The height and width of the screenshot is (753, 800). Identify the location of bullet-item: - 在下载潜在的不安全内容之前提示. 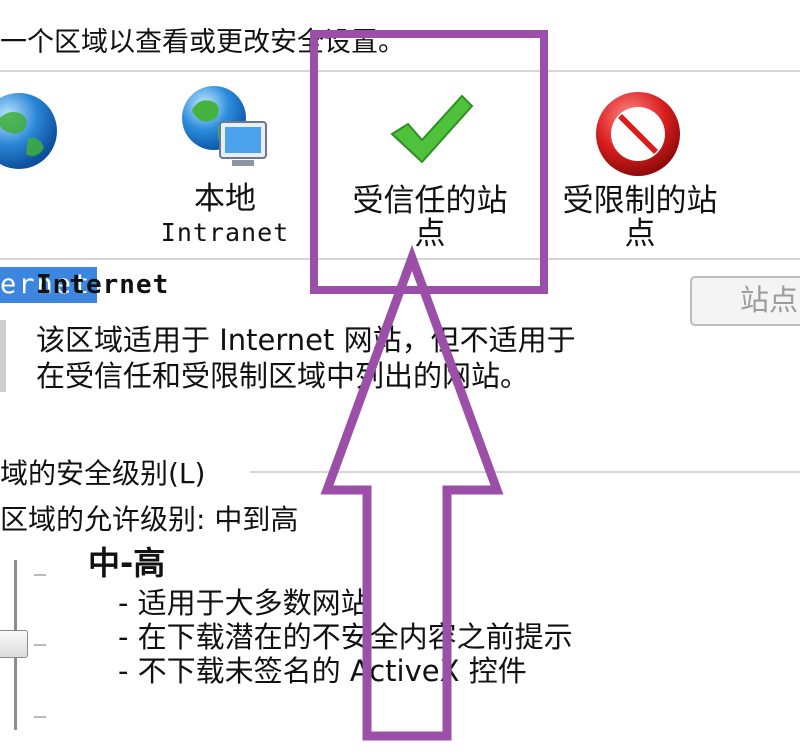
(345, 637).